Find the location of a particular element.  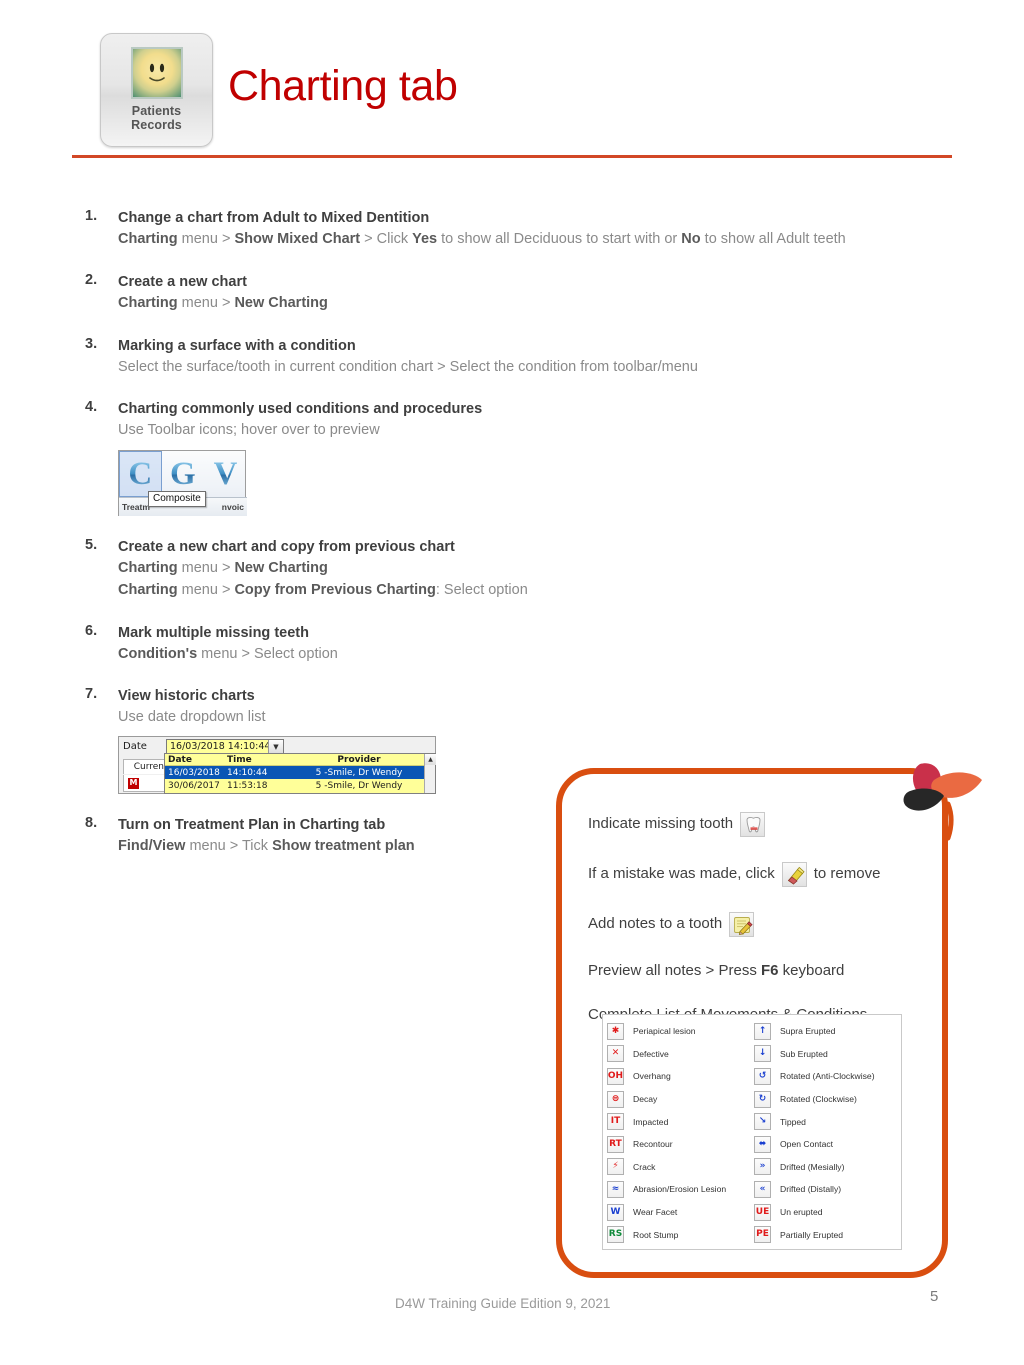

text-fragment: menu > Tick is located at coordinates (229, 846).